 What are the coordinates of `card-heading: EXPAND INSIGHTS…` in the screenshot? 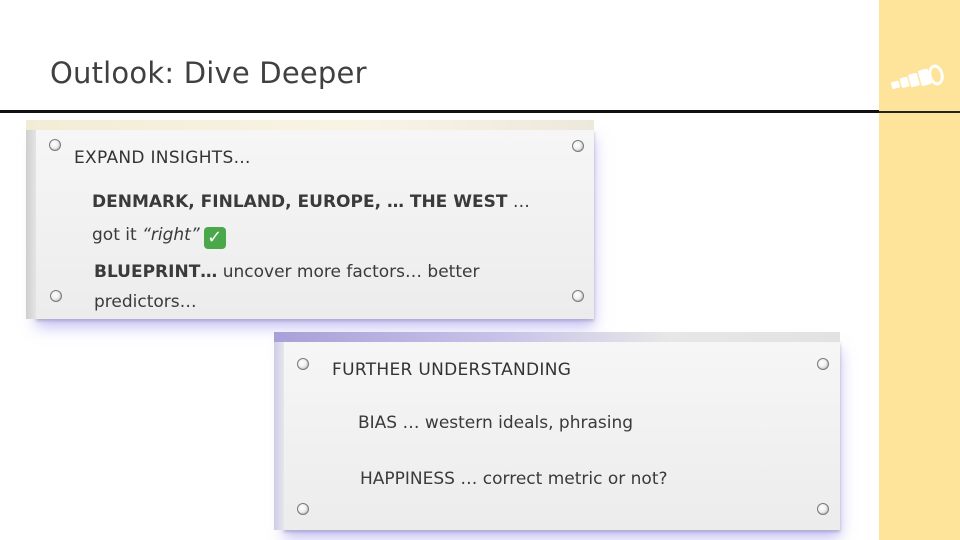 It's located at (162, 158).